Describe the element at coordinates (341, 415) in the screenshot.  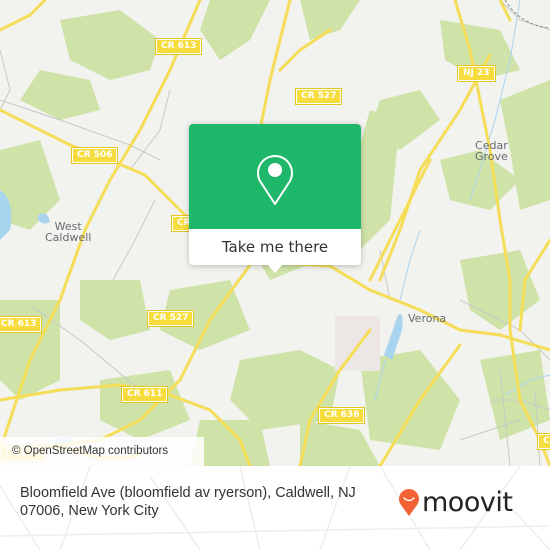
I see `road-shield-cr636: CR 636` at that location.